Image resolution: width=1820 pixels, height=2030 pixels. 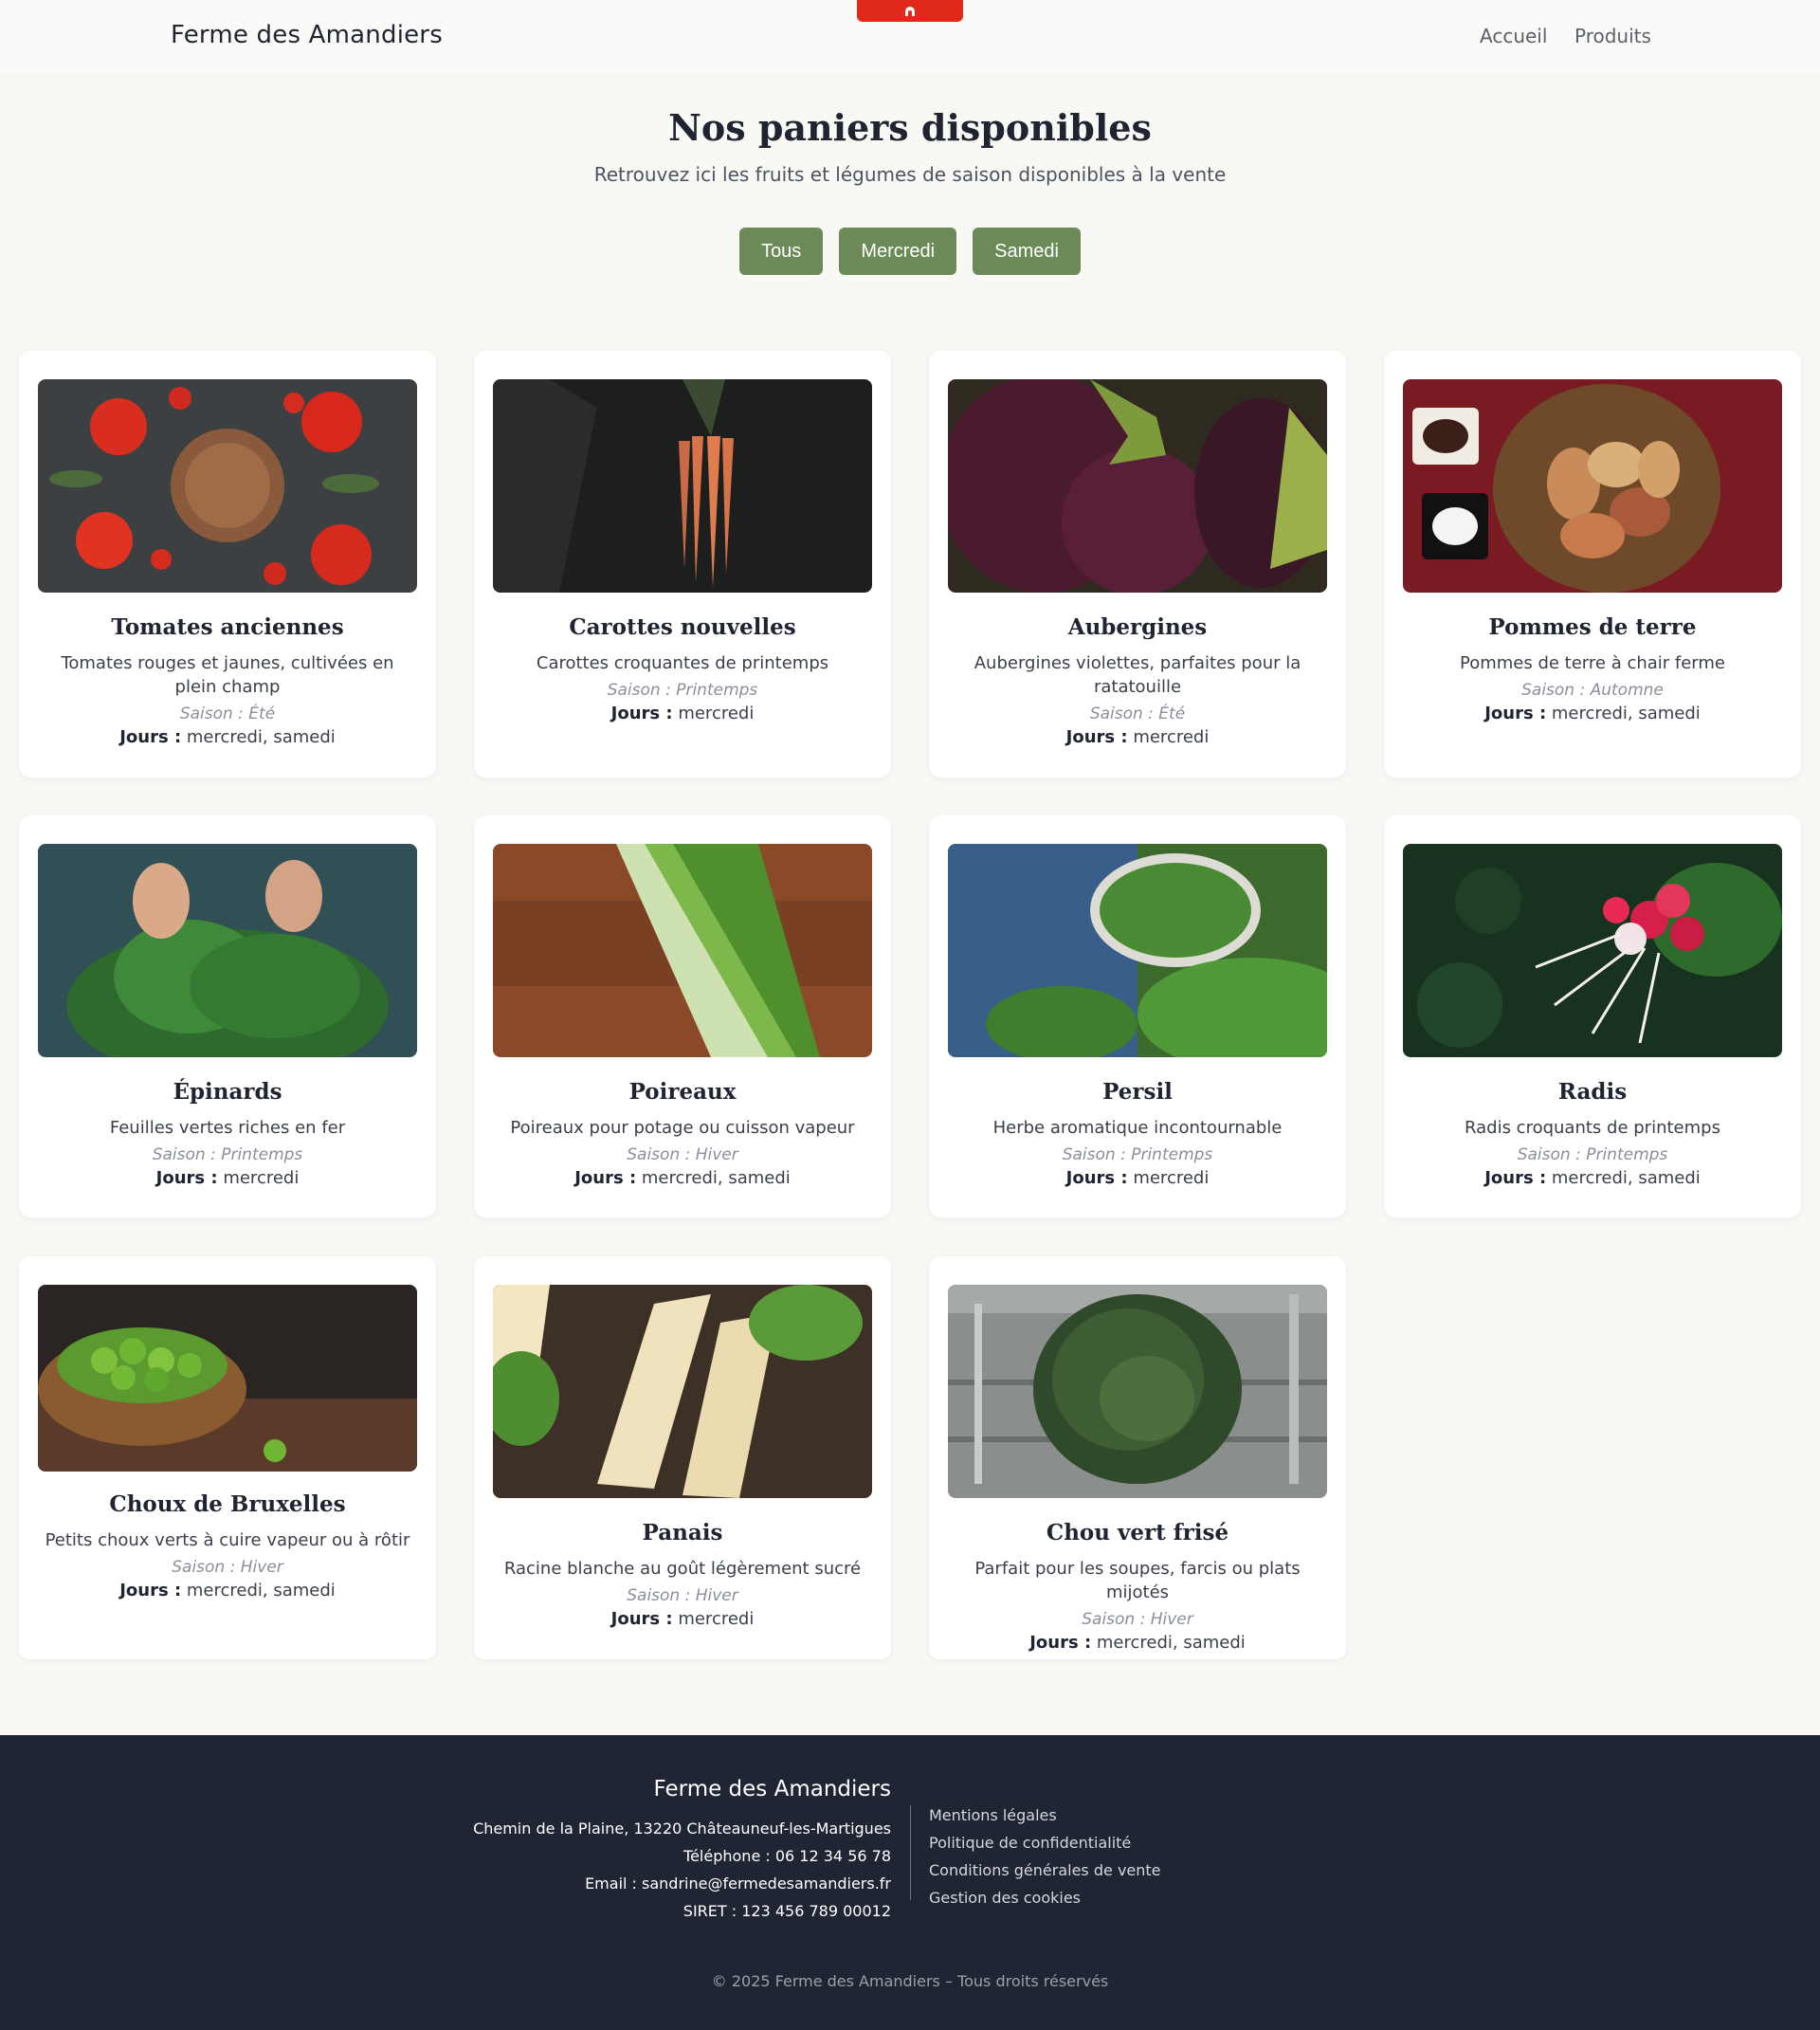 I want to click on product-image-chou-vert-frise, so click(x=1137, y=1391).